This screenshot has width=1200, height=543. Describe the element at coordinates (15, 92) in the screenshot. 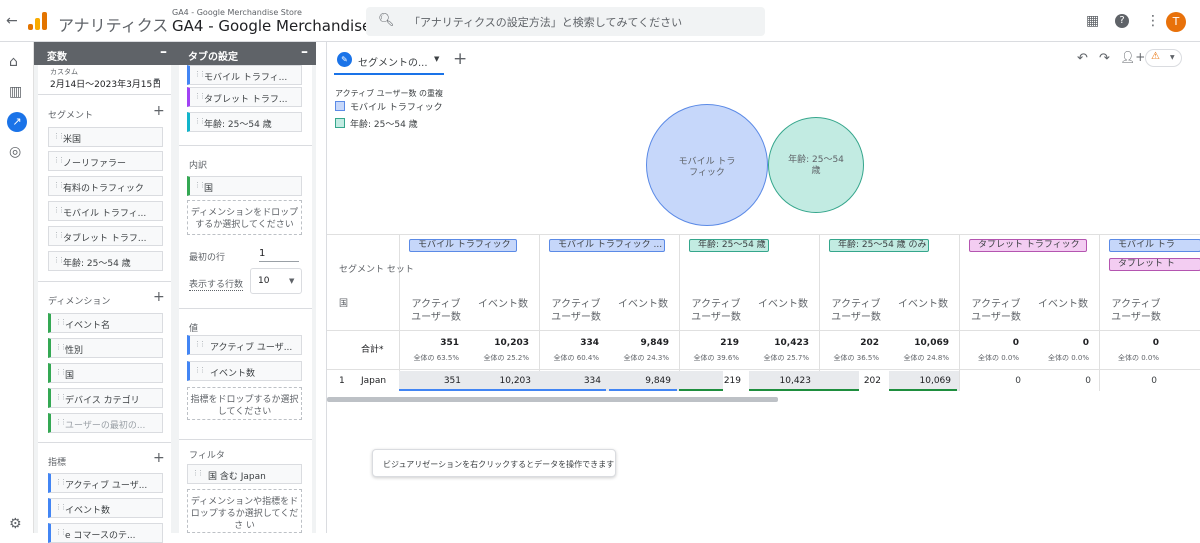

I see `reports-icon: ▥` at that location.